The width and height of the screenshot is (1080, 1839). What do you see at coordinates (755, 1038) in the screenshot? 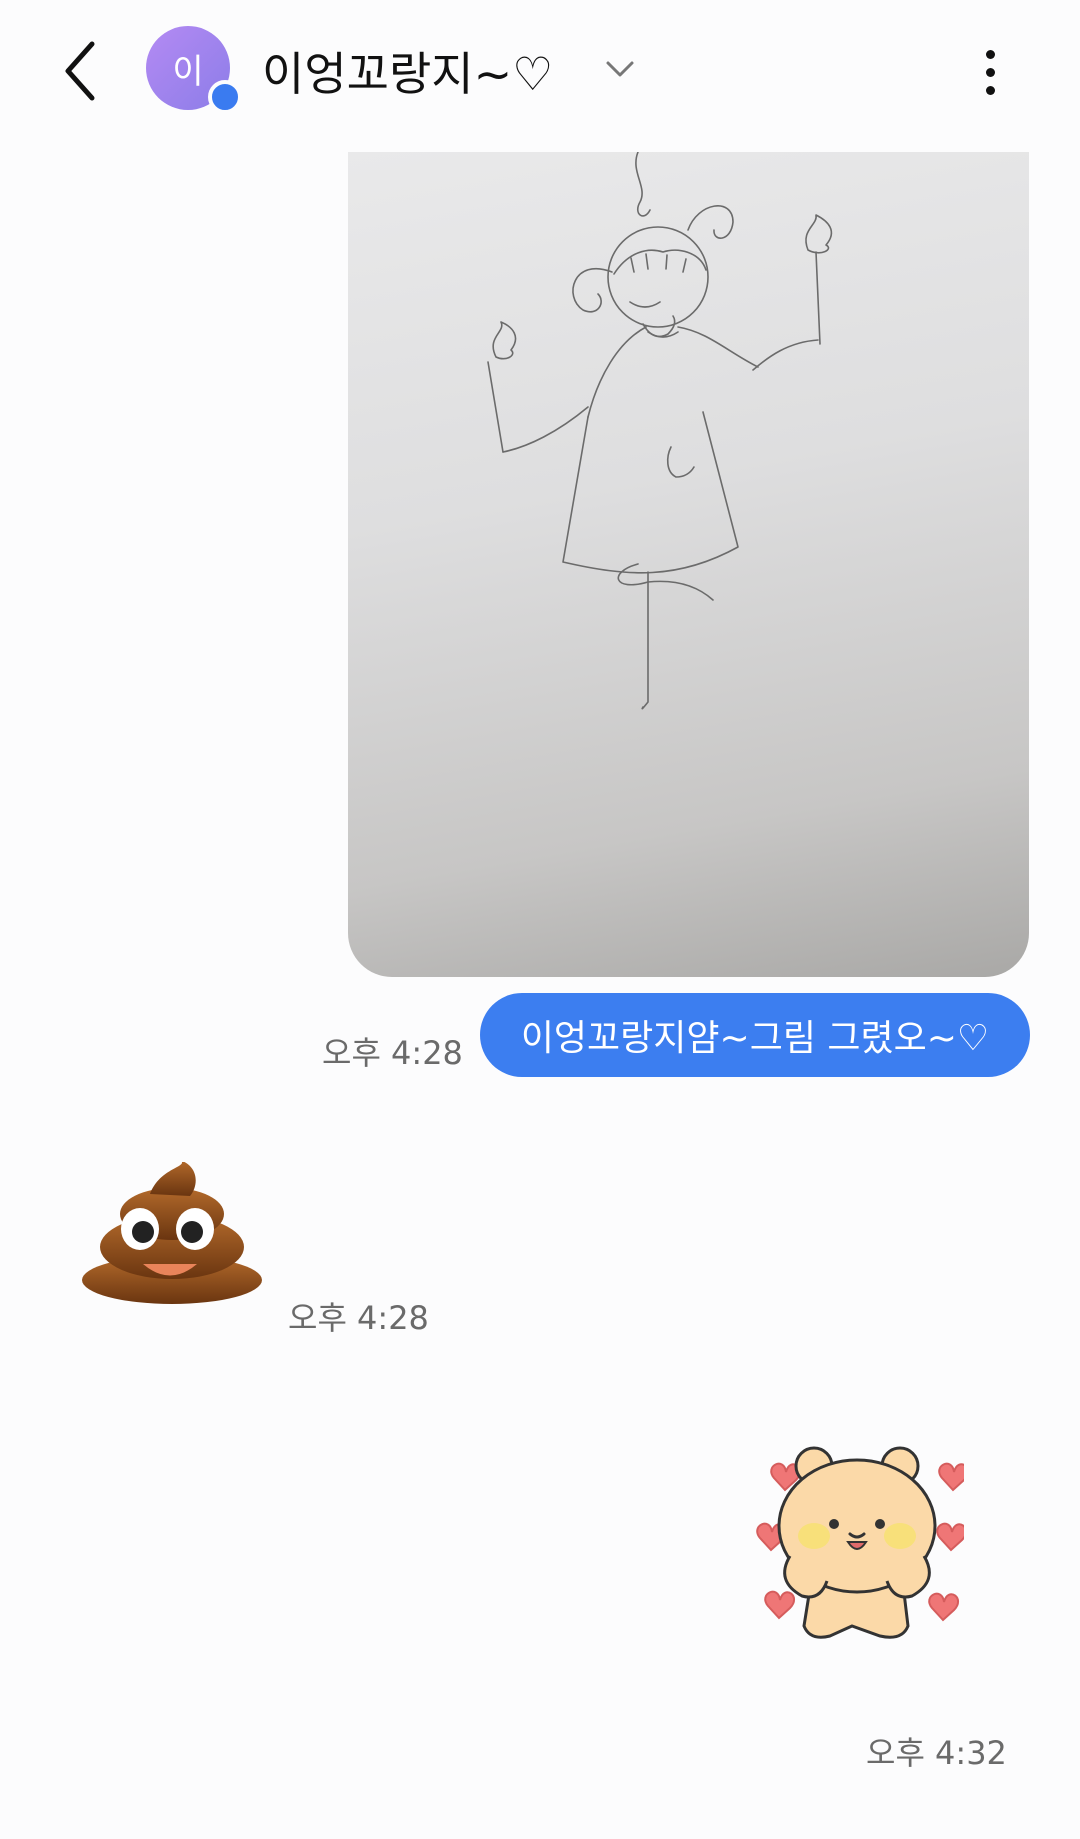
I see `message-text: 이엉꼬랑지얌~그림 그렸오~♡` at bounding box center [755, 1038].